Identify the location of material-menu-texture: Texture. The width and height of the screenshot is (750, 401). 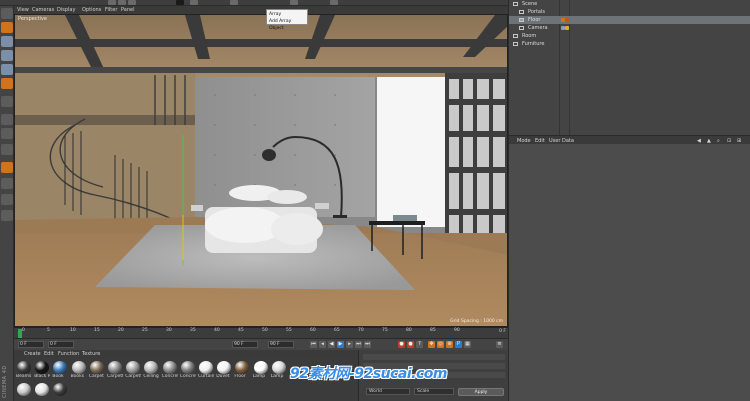
(91, 354).